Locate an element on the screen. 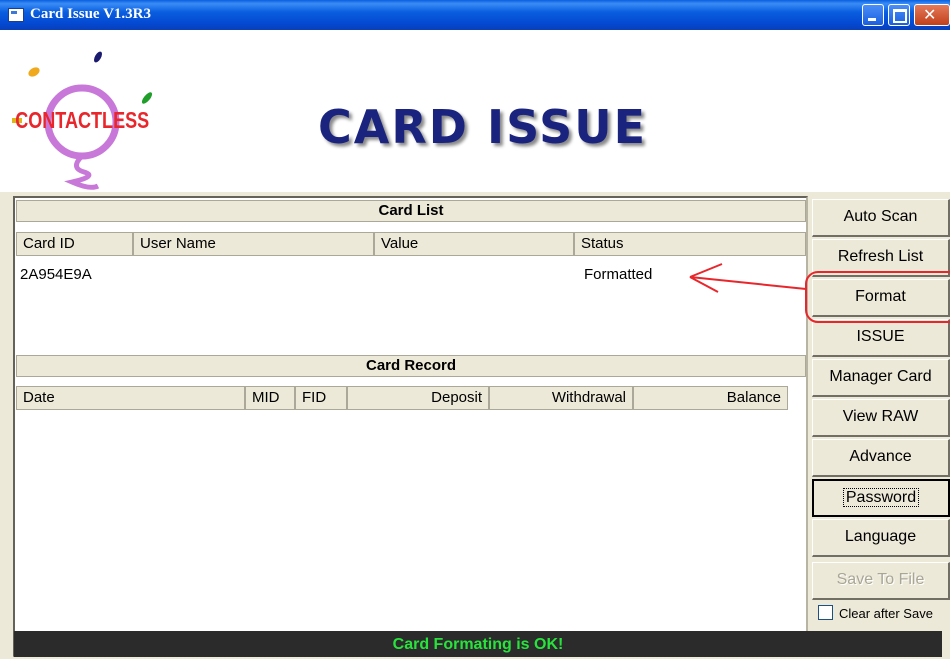 Image resolution: width=950 pixels, height=659 pixels. column-header-balance: Balance is located at coordinates (710, 398).